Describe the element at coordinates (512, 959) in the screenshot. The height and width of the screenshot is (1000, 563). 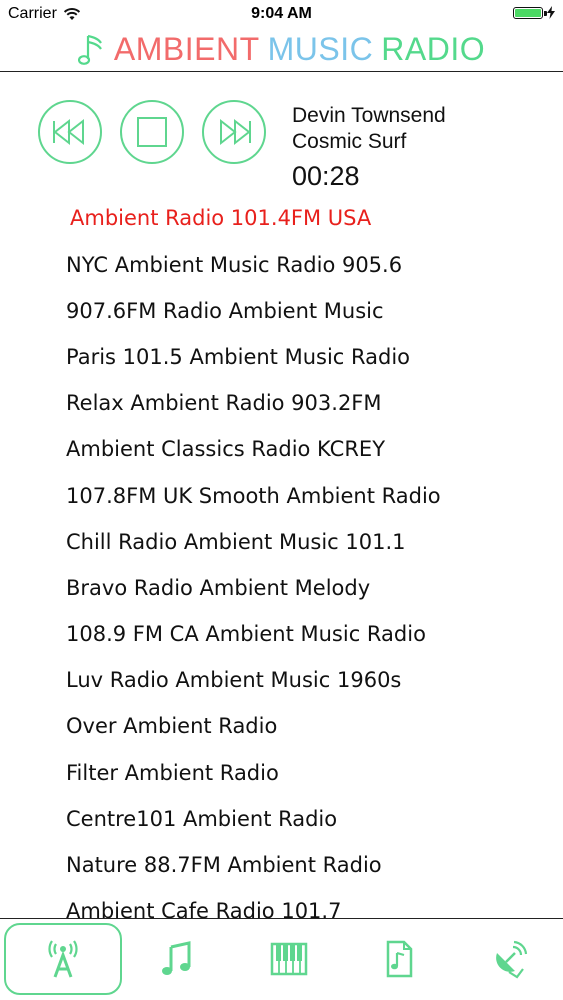
I see `satellite-dish-icon` at that location.